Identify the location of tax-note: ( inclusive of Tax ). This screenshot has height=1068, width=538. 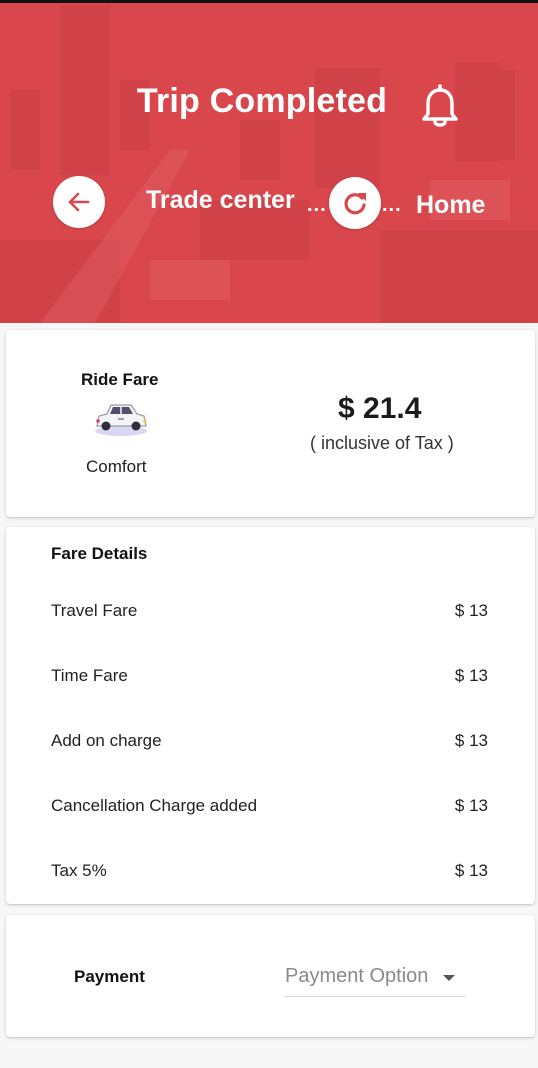
(382, 443).